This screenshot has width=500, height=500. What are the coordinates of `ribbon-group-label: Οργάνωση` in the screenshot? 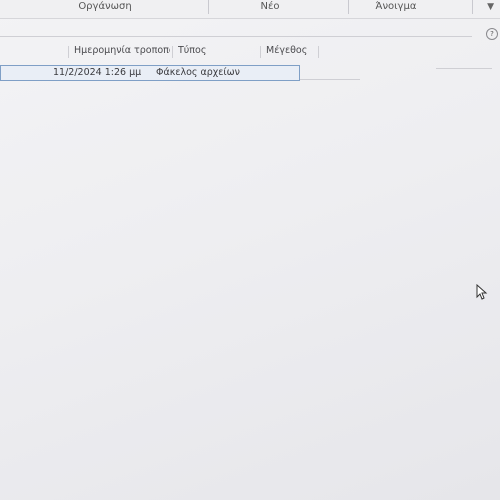 It's located at (105, 6).